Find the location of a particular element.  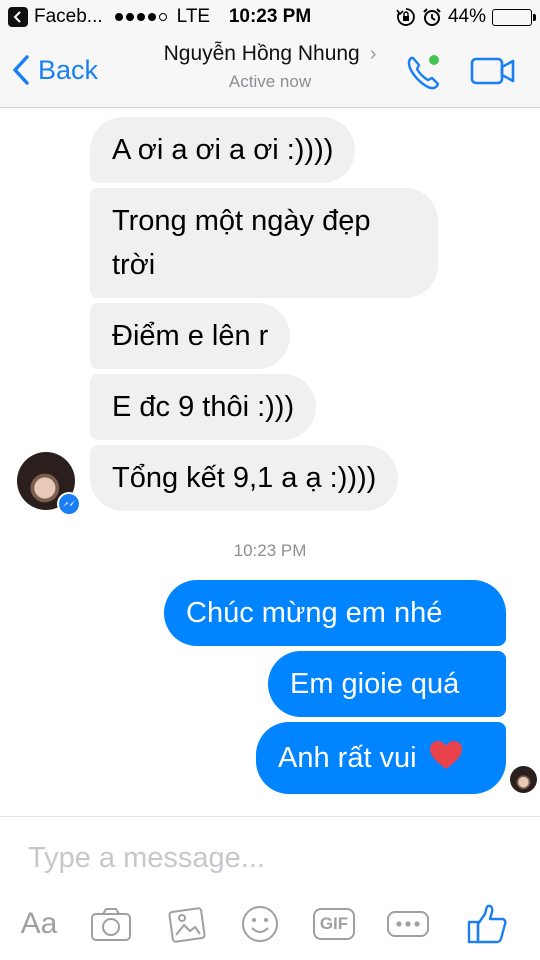

outgoing-message: Chúc mừng em nhé is located at coordinates (335, 613).